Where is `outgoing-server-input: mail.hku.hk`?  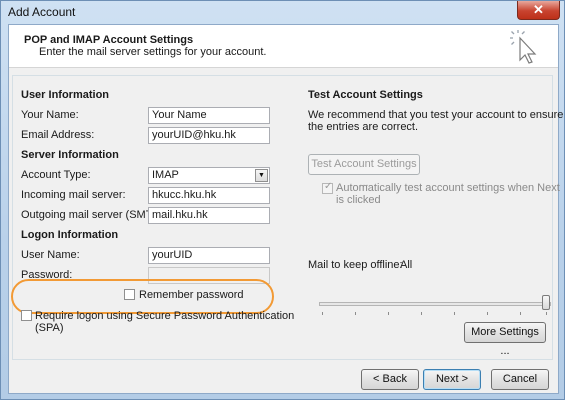 outgoing-server-input: mail.hku.hk is located at coordinates (209, 215).